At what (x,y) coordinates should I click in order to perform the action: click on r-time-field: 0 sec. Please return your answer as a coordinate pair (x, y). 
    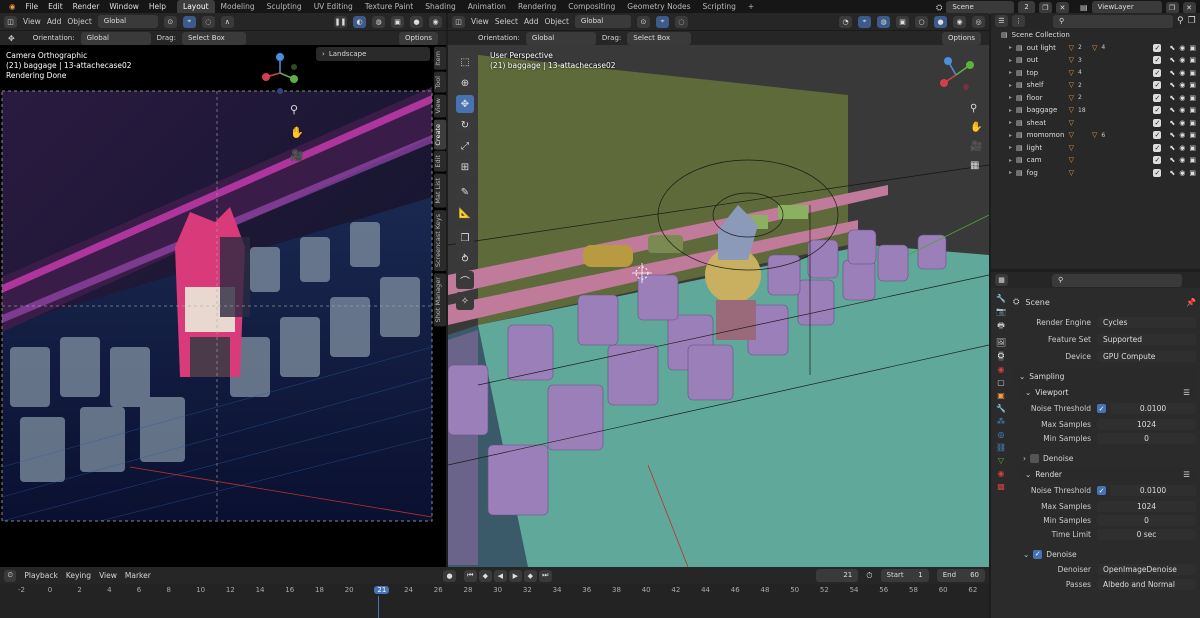
    Looking at the image, I should click on (1146, 534).